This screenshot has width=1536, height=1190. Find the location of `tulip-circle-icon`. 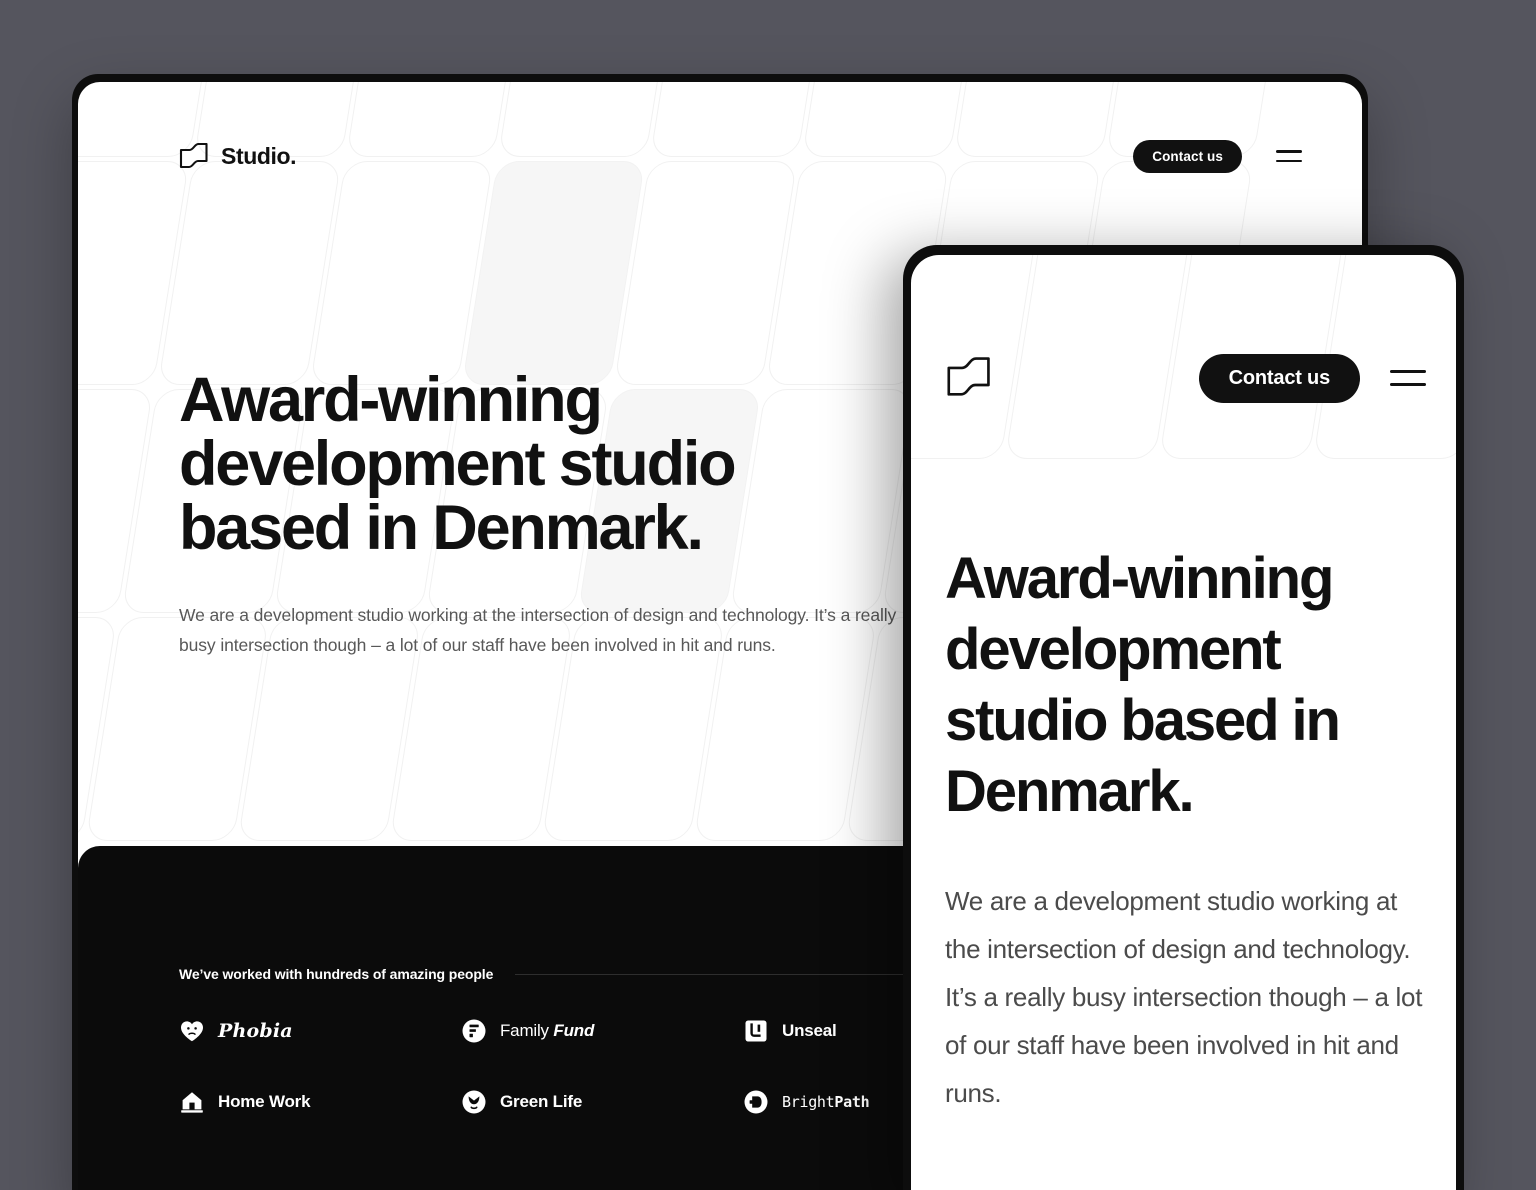

tulip-circle-icon is located at coordinates (474, 1102).